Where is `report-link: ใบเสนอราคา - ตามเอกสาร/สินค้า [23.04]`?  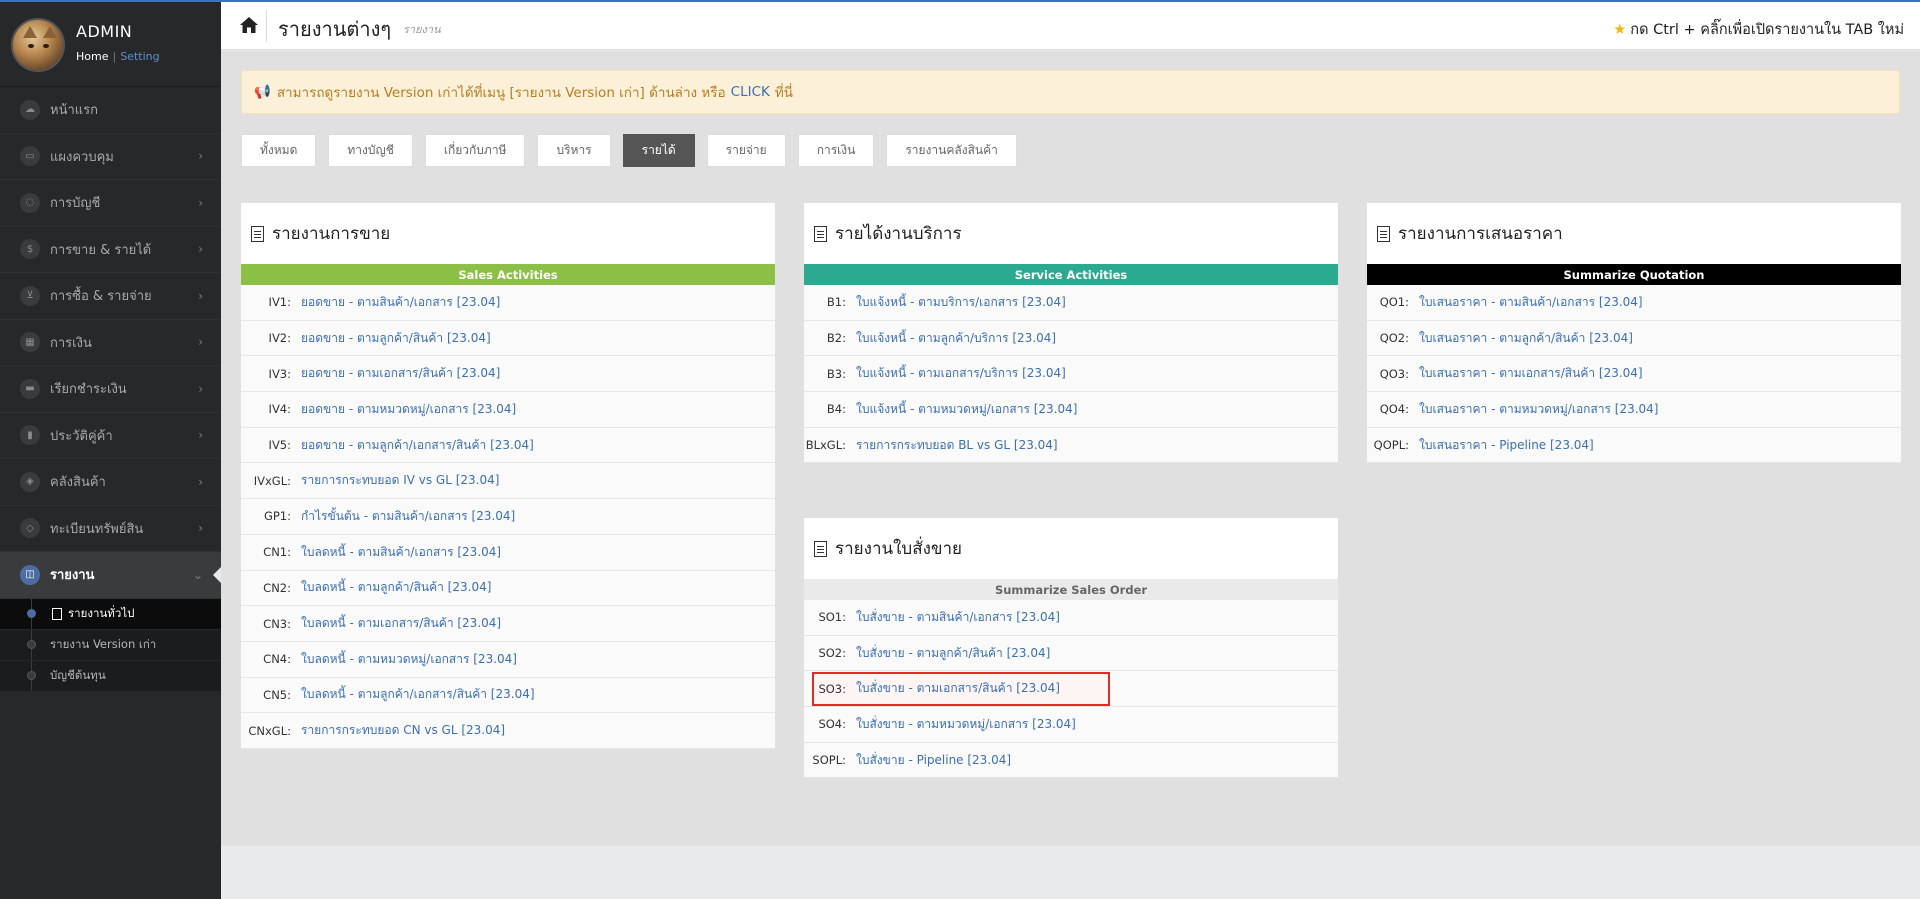
report-link: ใบเสนอราคา - ตามเอกสาร/สินค้า [23.04] is located at coordinates (1531, 373).